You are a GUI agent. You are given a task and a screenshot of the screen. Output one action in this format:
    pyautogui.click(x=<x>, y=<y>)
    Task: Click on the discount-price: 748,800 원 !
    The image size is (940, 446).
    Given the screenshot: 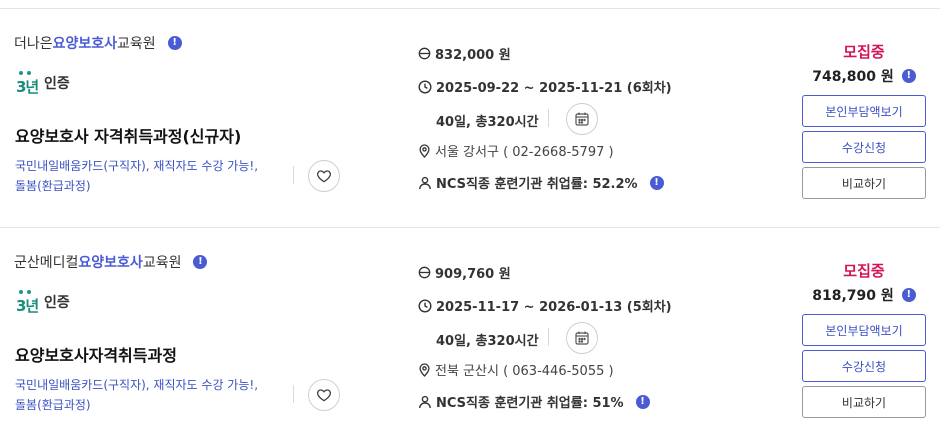 What is the action you would take?
    pyautogui.click(x=864, y=76)
    